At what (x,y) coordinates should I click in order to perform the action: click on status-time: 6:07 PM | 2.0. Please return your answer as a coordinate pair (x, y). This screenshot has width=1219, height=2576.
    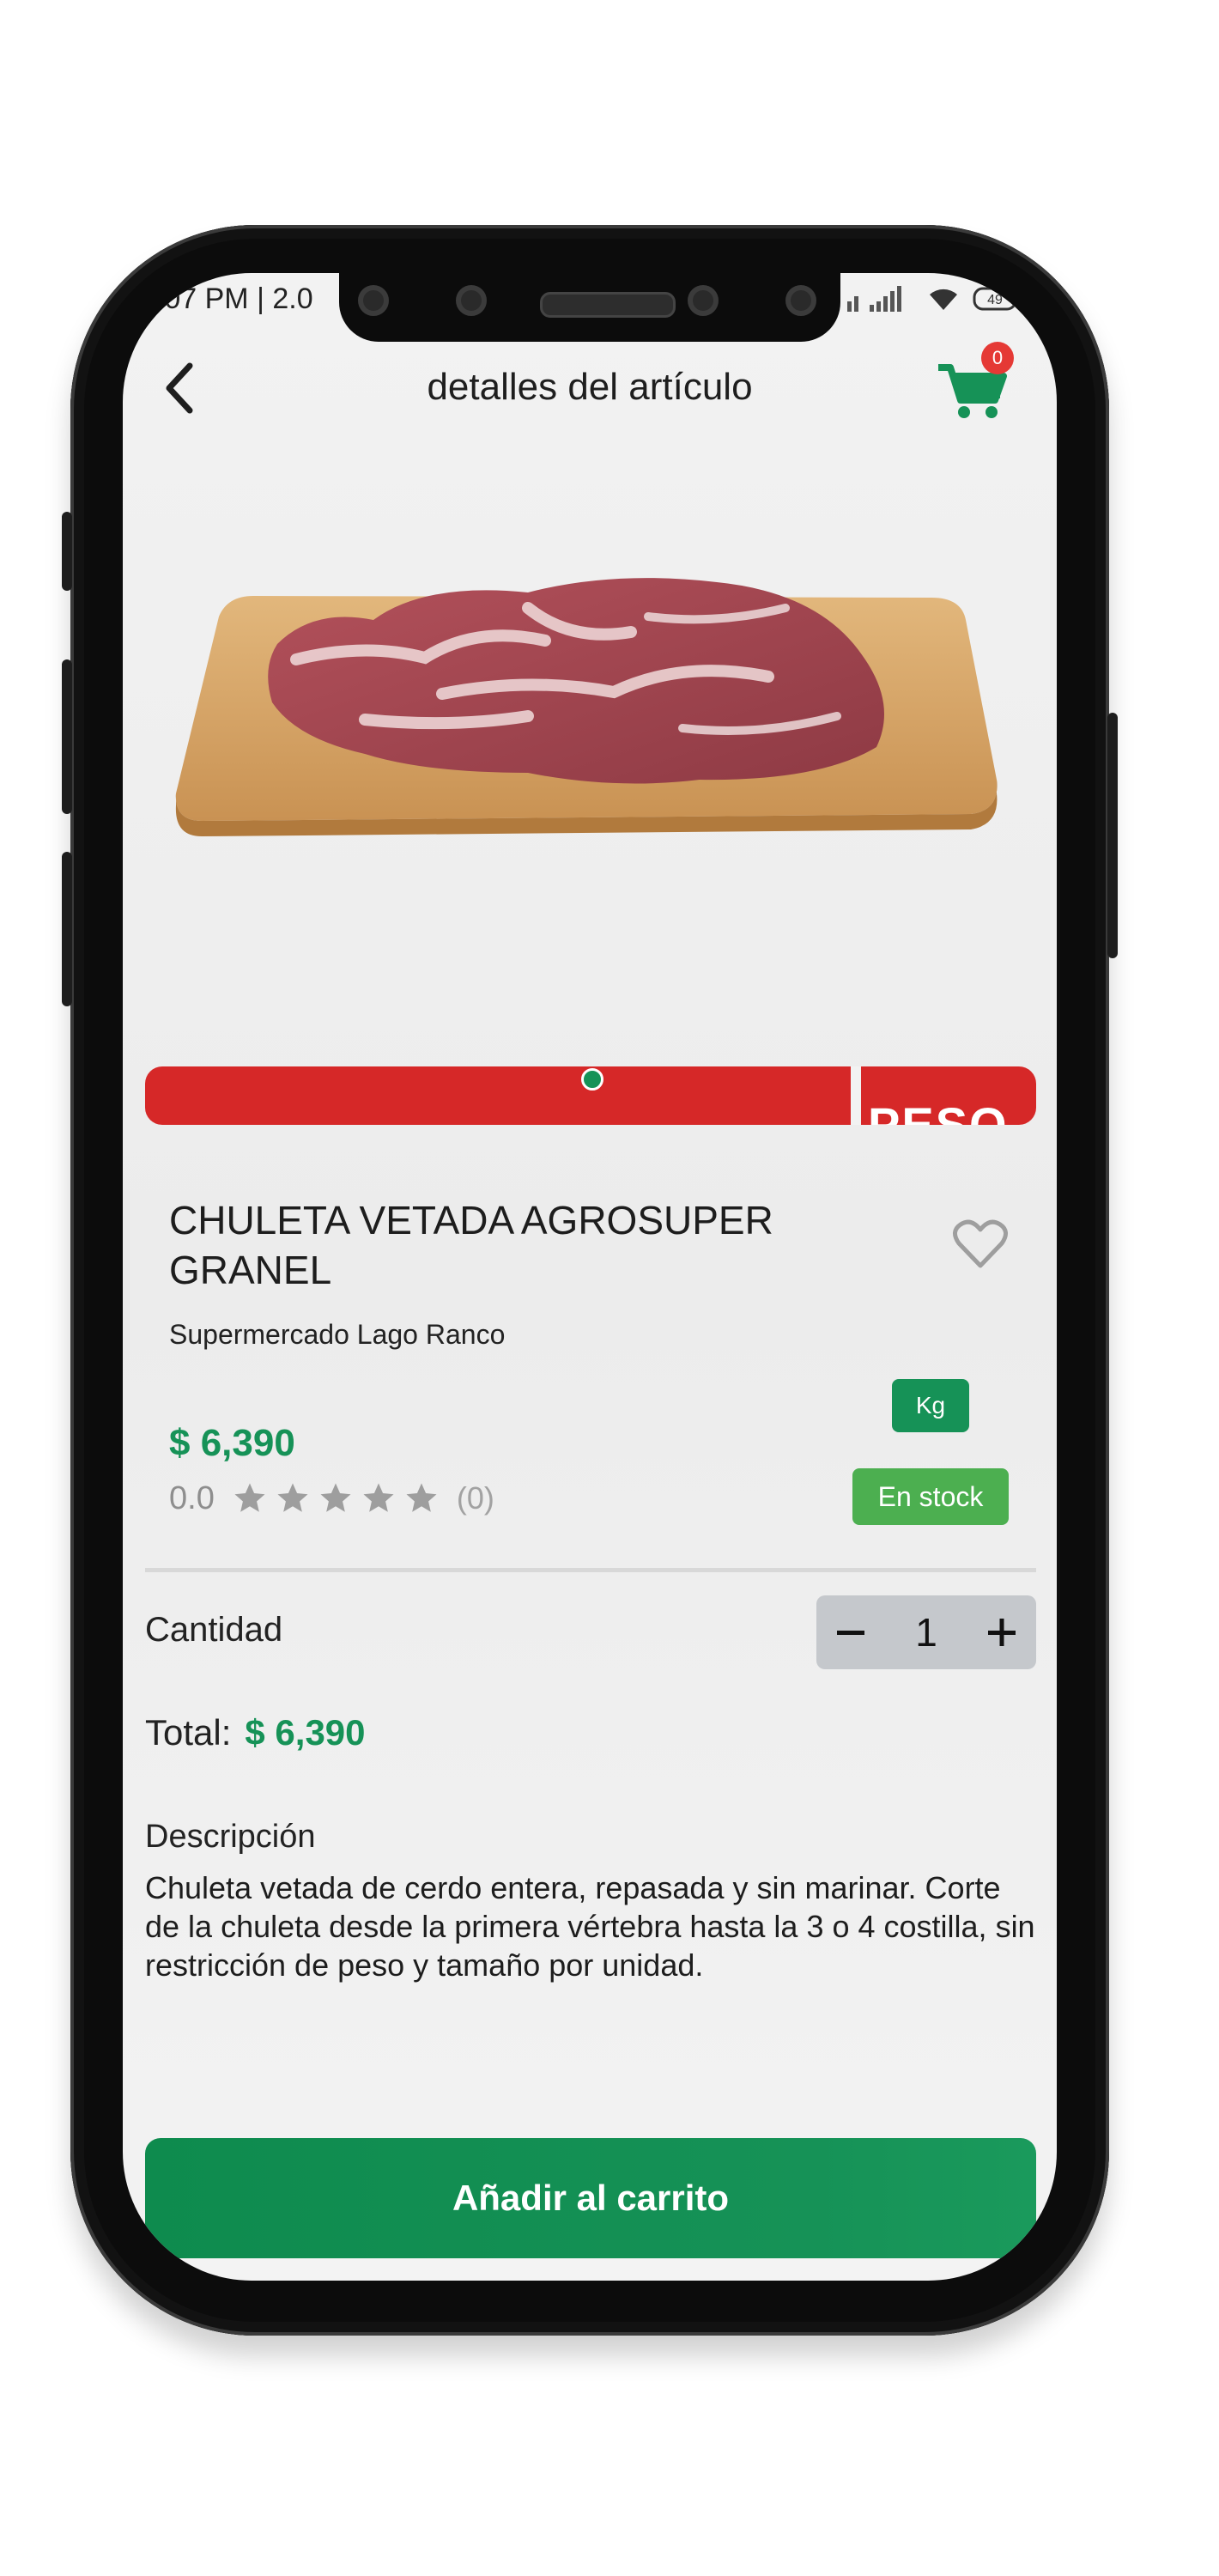
    Looking at the image, I should click on (226, 299).